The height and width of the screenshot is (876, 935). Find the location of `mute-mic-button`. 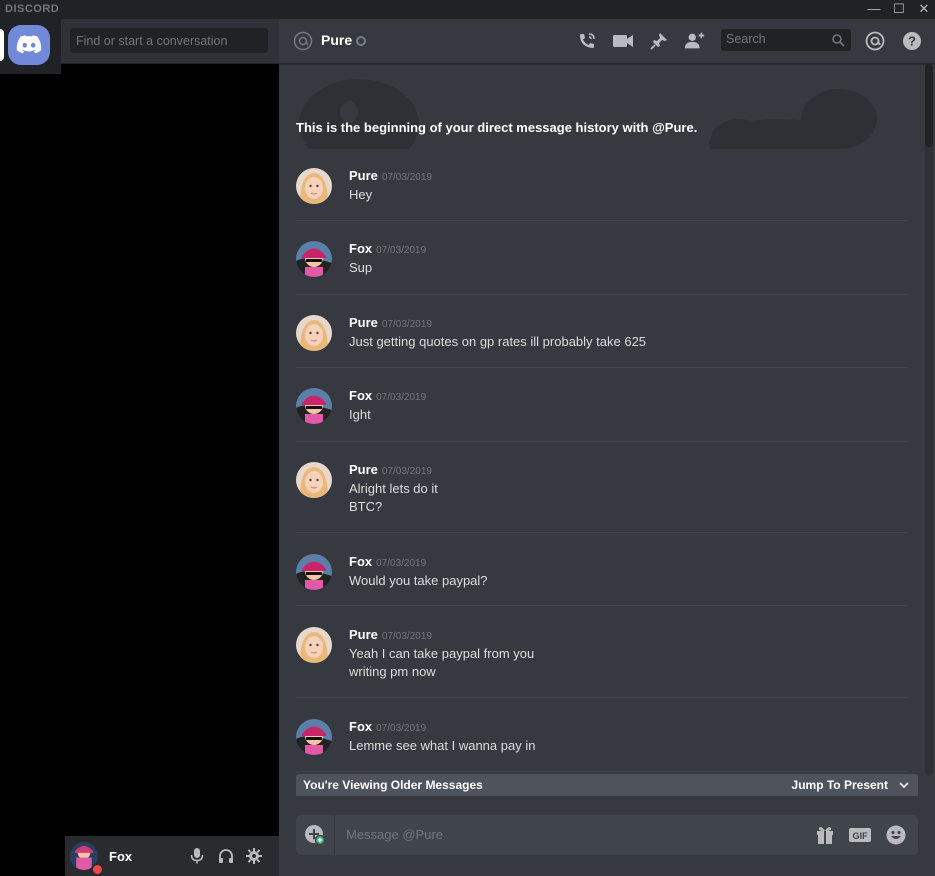

mute-mic-button is located at coordinates (197, 856).